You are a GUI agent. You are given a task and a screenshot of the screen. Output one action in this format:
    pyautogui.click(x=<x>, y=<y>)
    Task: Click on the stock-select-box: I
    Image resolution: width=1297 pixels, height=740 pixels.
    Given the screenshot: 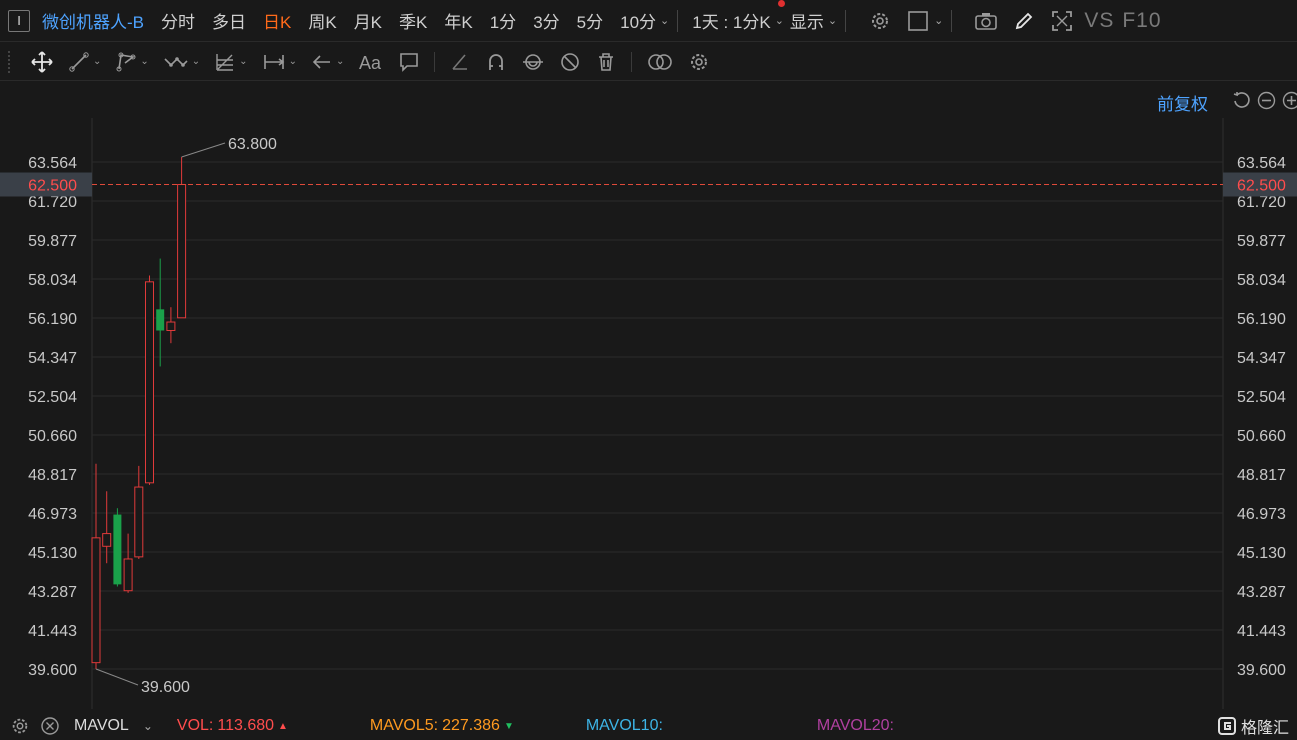 What is the action you would take?
    pyautogui.click(x=19, y=20)
    